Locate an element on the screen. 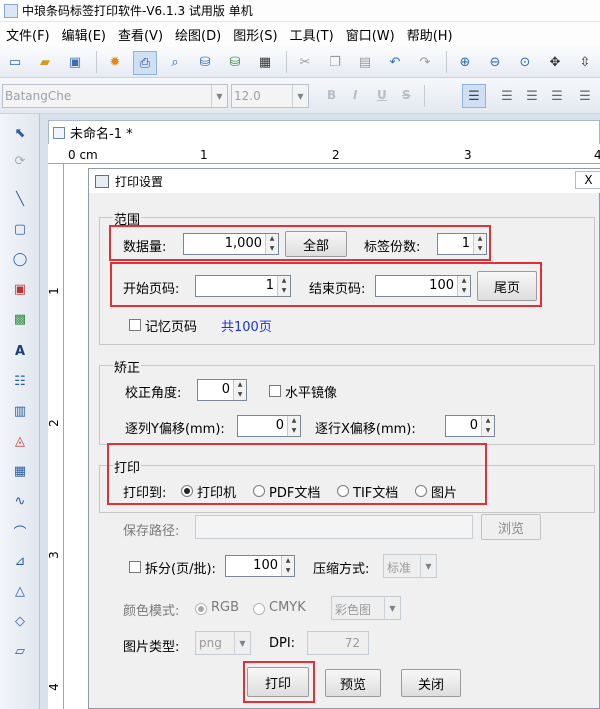 The image size is (600, 709). document-tab-label: 未命名-1 * is located at coordinates (101, 134).